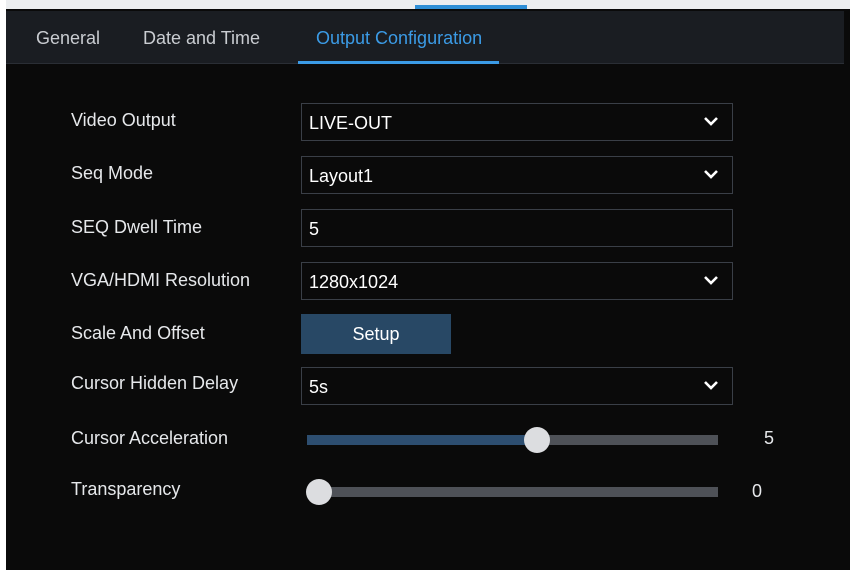 The height and width of the screenshot is (570, 850). What do you see at coordinates (138, 333) in the screenshot?
I see `scale-offset-label: Scale And Offset` at bounding box center [138, 333].